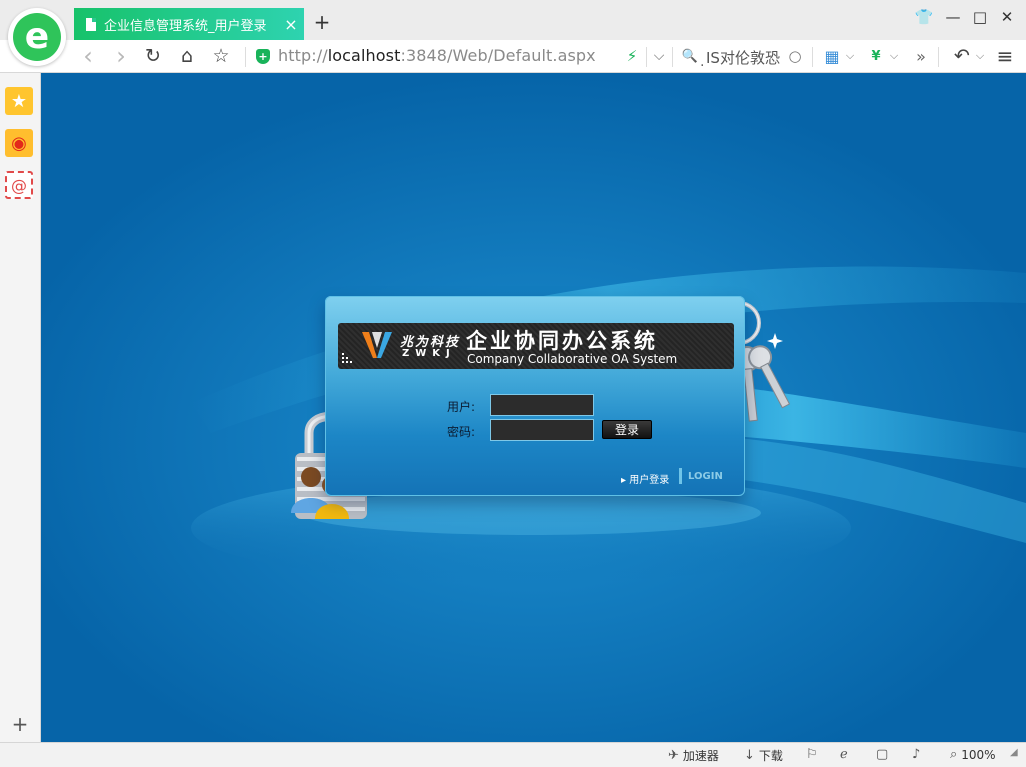 Image resolution: width=1026 pixels, height=767 pixels. Describe the element at coordinates (429, 353) in the screenshot. I see `brand-name-en: ZWKJ` at that location.